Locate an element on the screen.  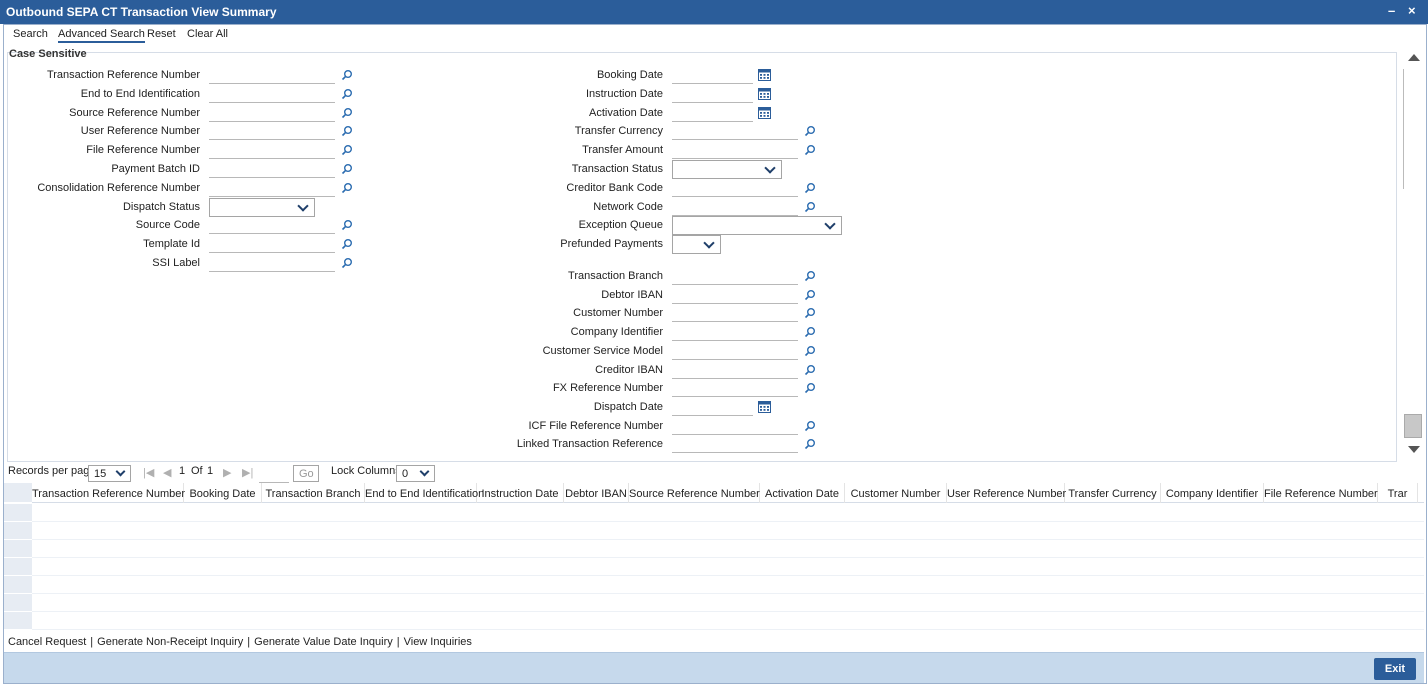
debtor-iban-input is located at coordinates (735, 295).